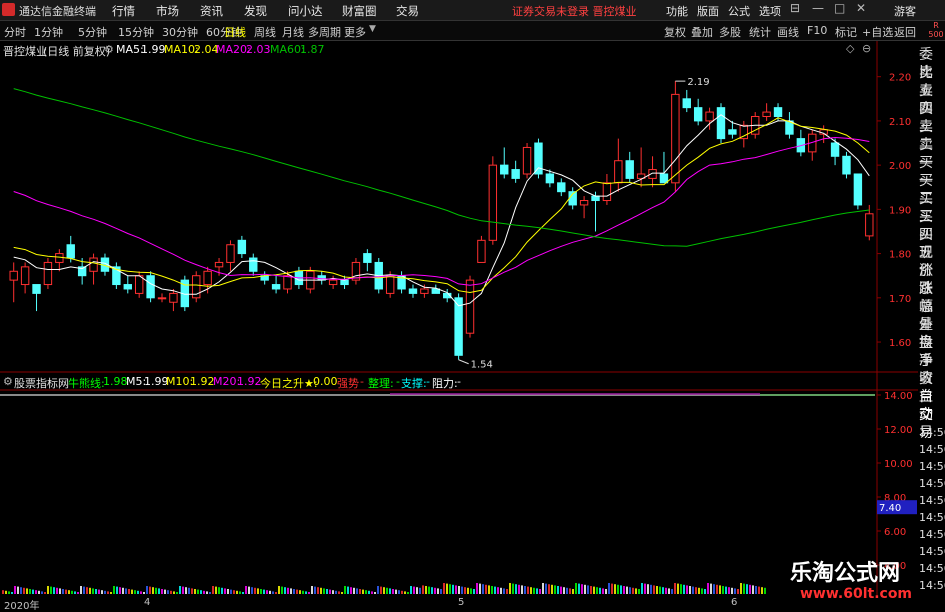  What do you see at coordinates (877, 32) in the screenshot?
I see `add-watchlist-button: +自选` at bounding box center [877, 32].